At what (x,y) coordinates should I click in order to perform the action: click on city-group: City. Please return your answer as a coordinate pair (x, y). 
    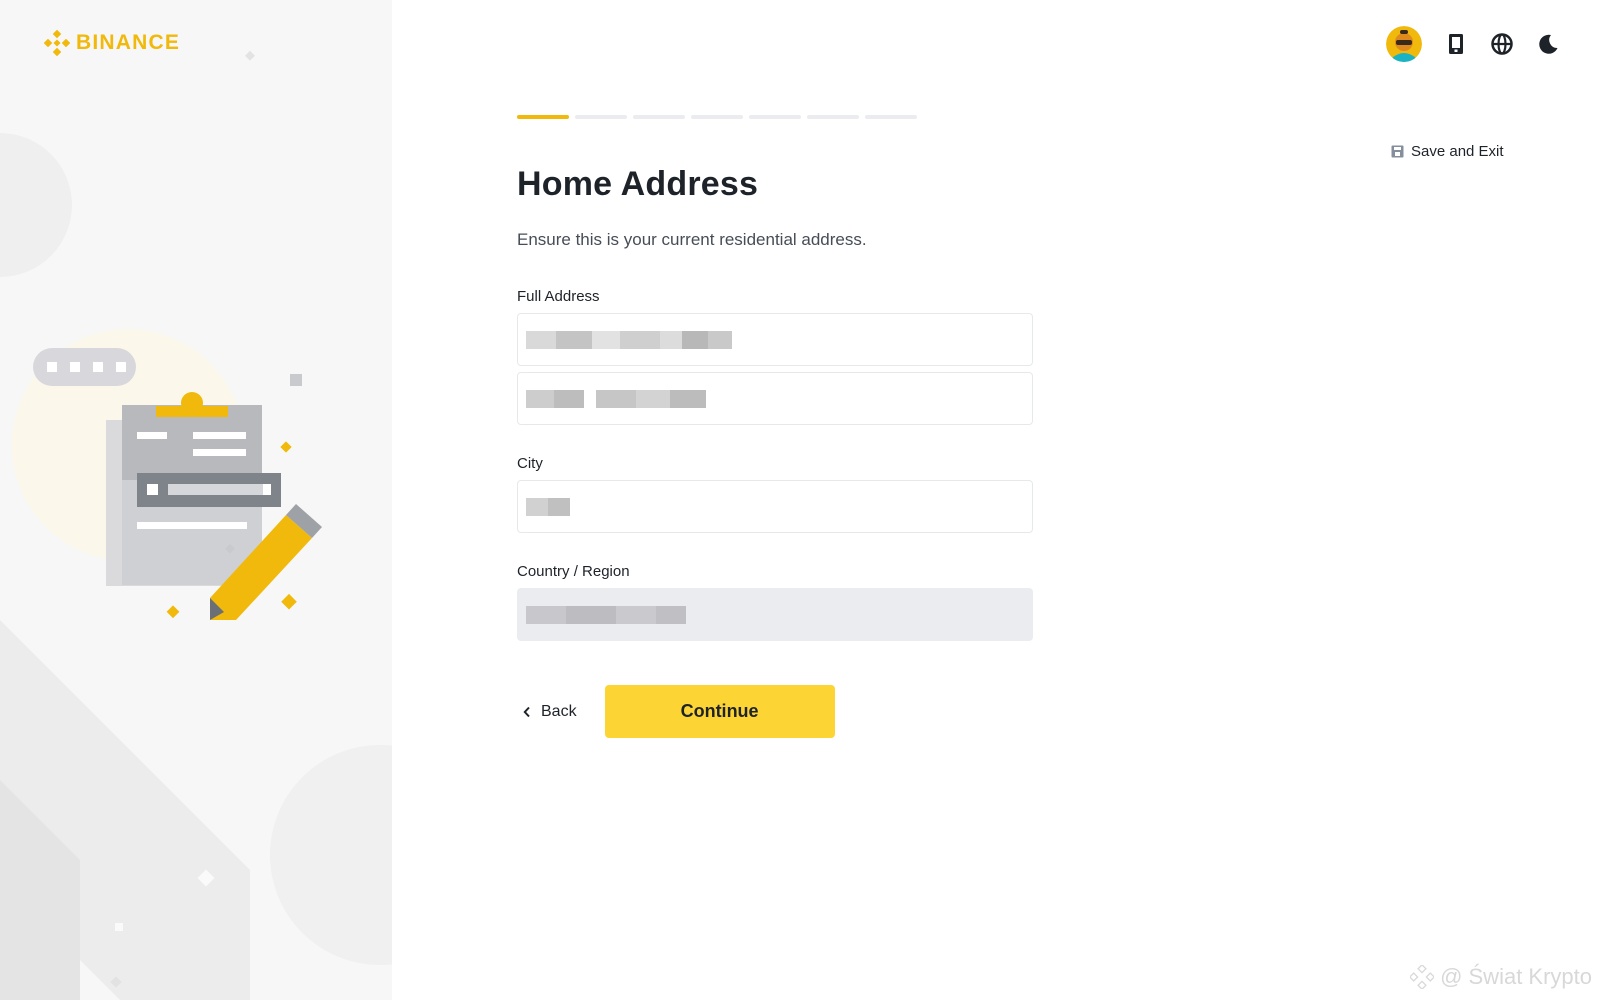
    Looking at the image, I should click on (775, 494).